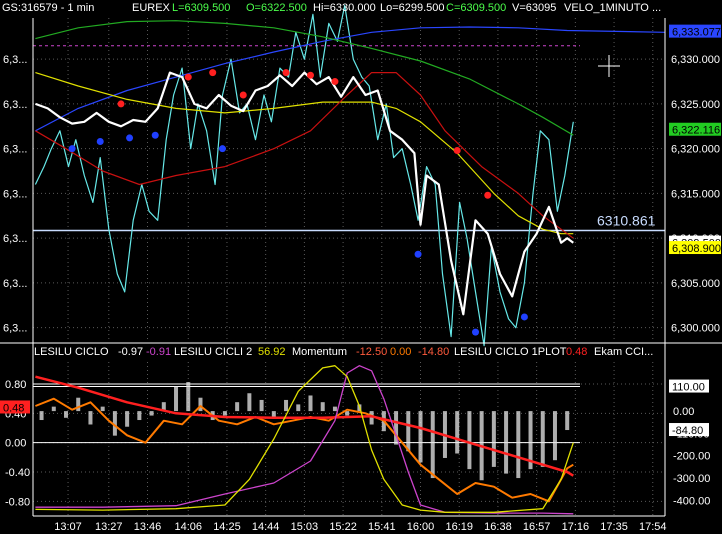 This screenshot has height=534, width=722. I want to click on ind3-value2: 0.00, so click(401, 352).